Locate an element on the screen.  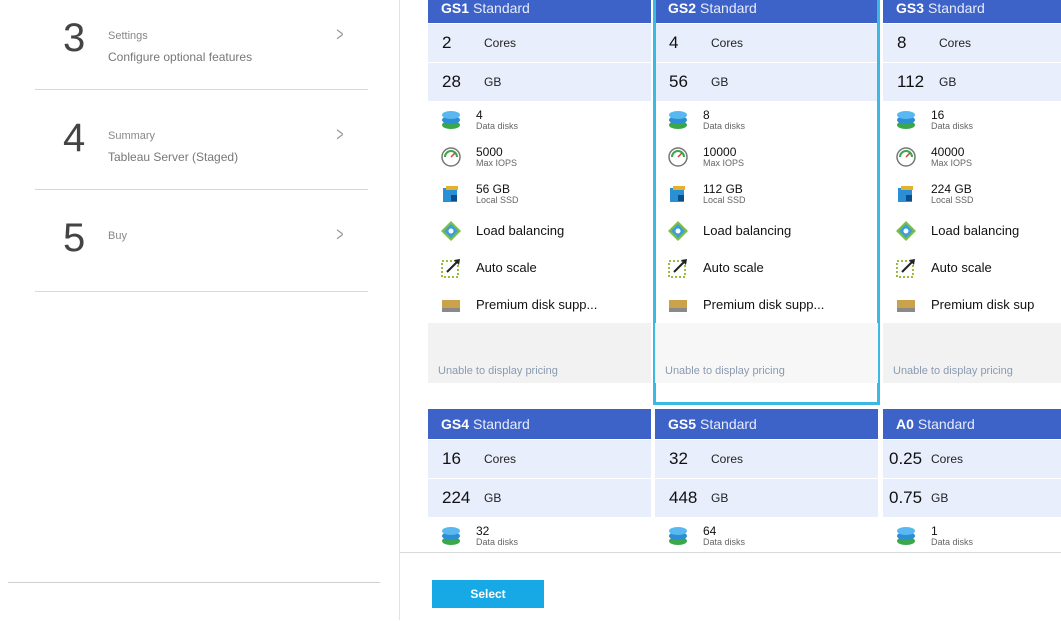
pricing-area: Unable to display pricing is located at coordinates (766, 353).